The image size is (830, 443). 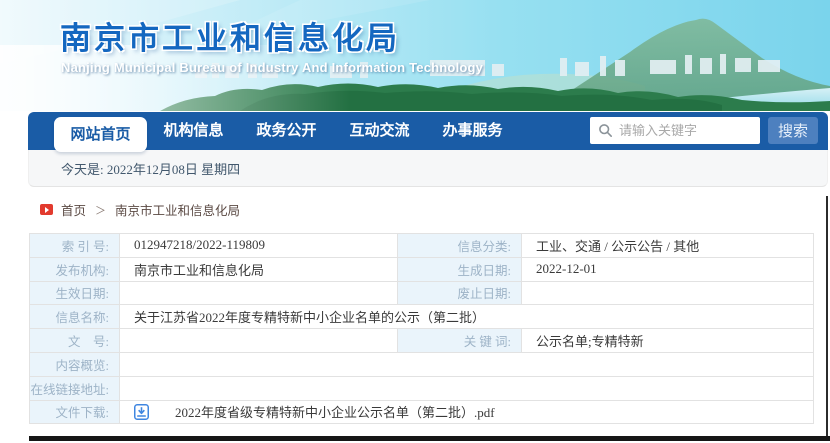 I want to click on file-download-label: 文件下载:, so click(x=74, y=412).